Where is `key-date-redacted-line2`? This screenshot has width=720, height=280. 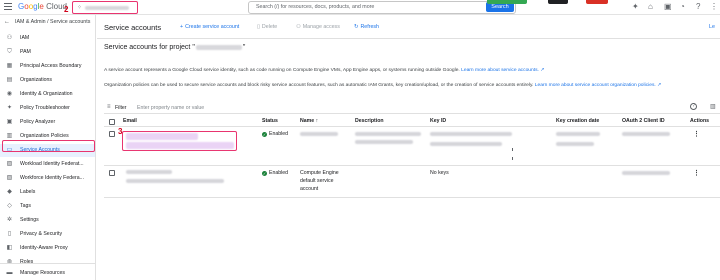
key-date-redacted-line2 is located at coordinates (575, 144).